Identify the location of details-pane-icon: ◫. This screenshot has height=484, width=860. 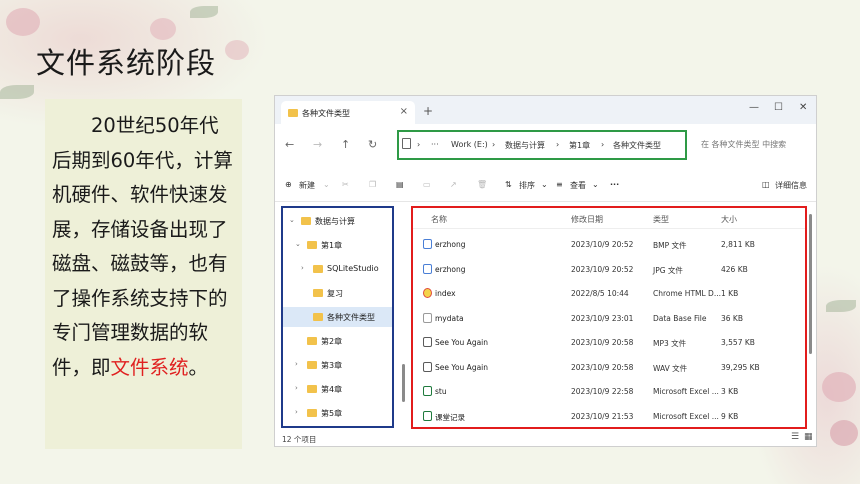
(766, 184).